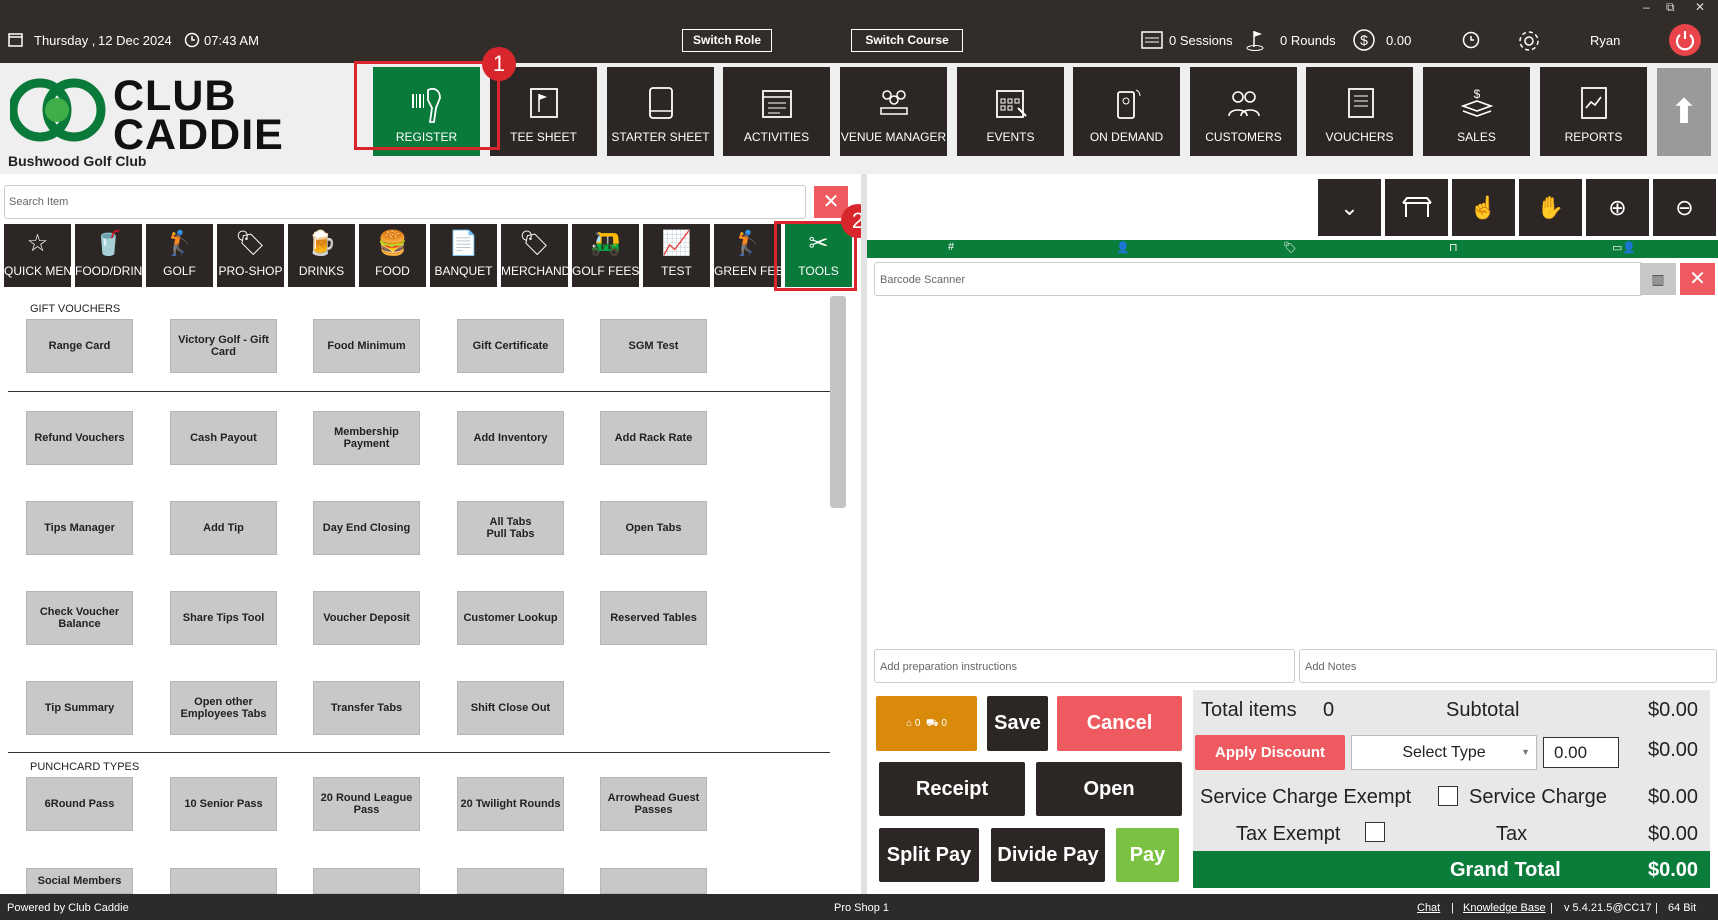  I want to click on item-button: Membership Payment, so click(366, 438).